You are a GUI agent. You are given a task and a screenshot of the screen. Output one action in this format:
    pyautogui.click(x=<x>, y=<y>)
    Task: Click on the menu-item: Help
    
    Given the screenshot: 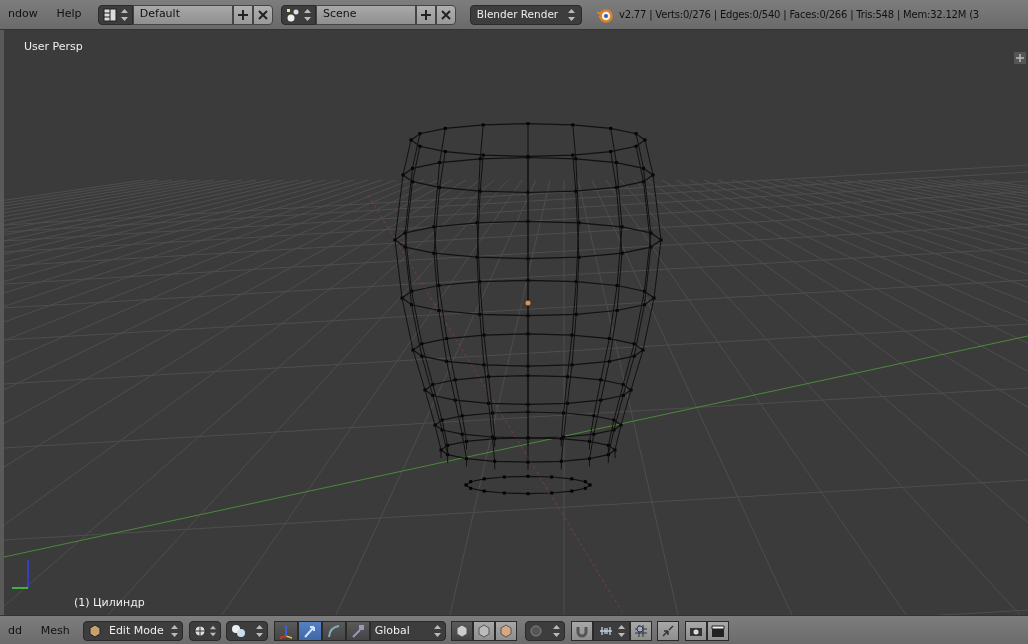 What is the action you would take?
    pyautogui.click(x=69, y=14)
    